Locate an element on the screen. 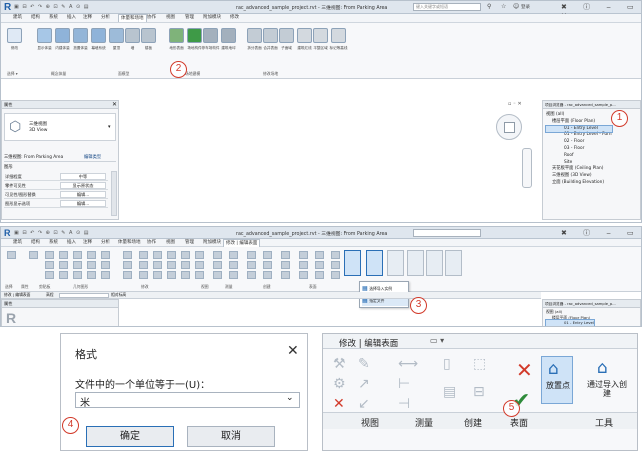 Image resolution: width=642 pixels, height=456 pixels. quick-access-toolbar-2: ▣ ⊟ ↶ ↷ ⊕ ⊡ ✎ A ⊙ ▤ is located at coordinates (52, 233).